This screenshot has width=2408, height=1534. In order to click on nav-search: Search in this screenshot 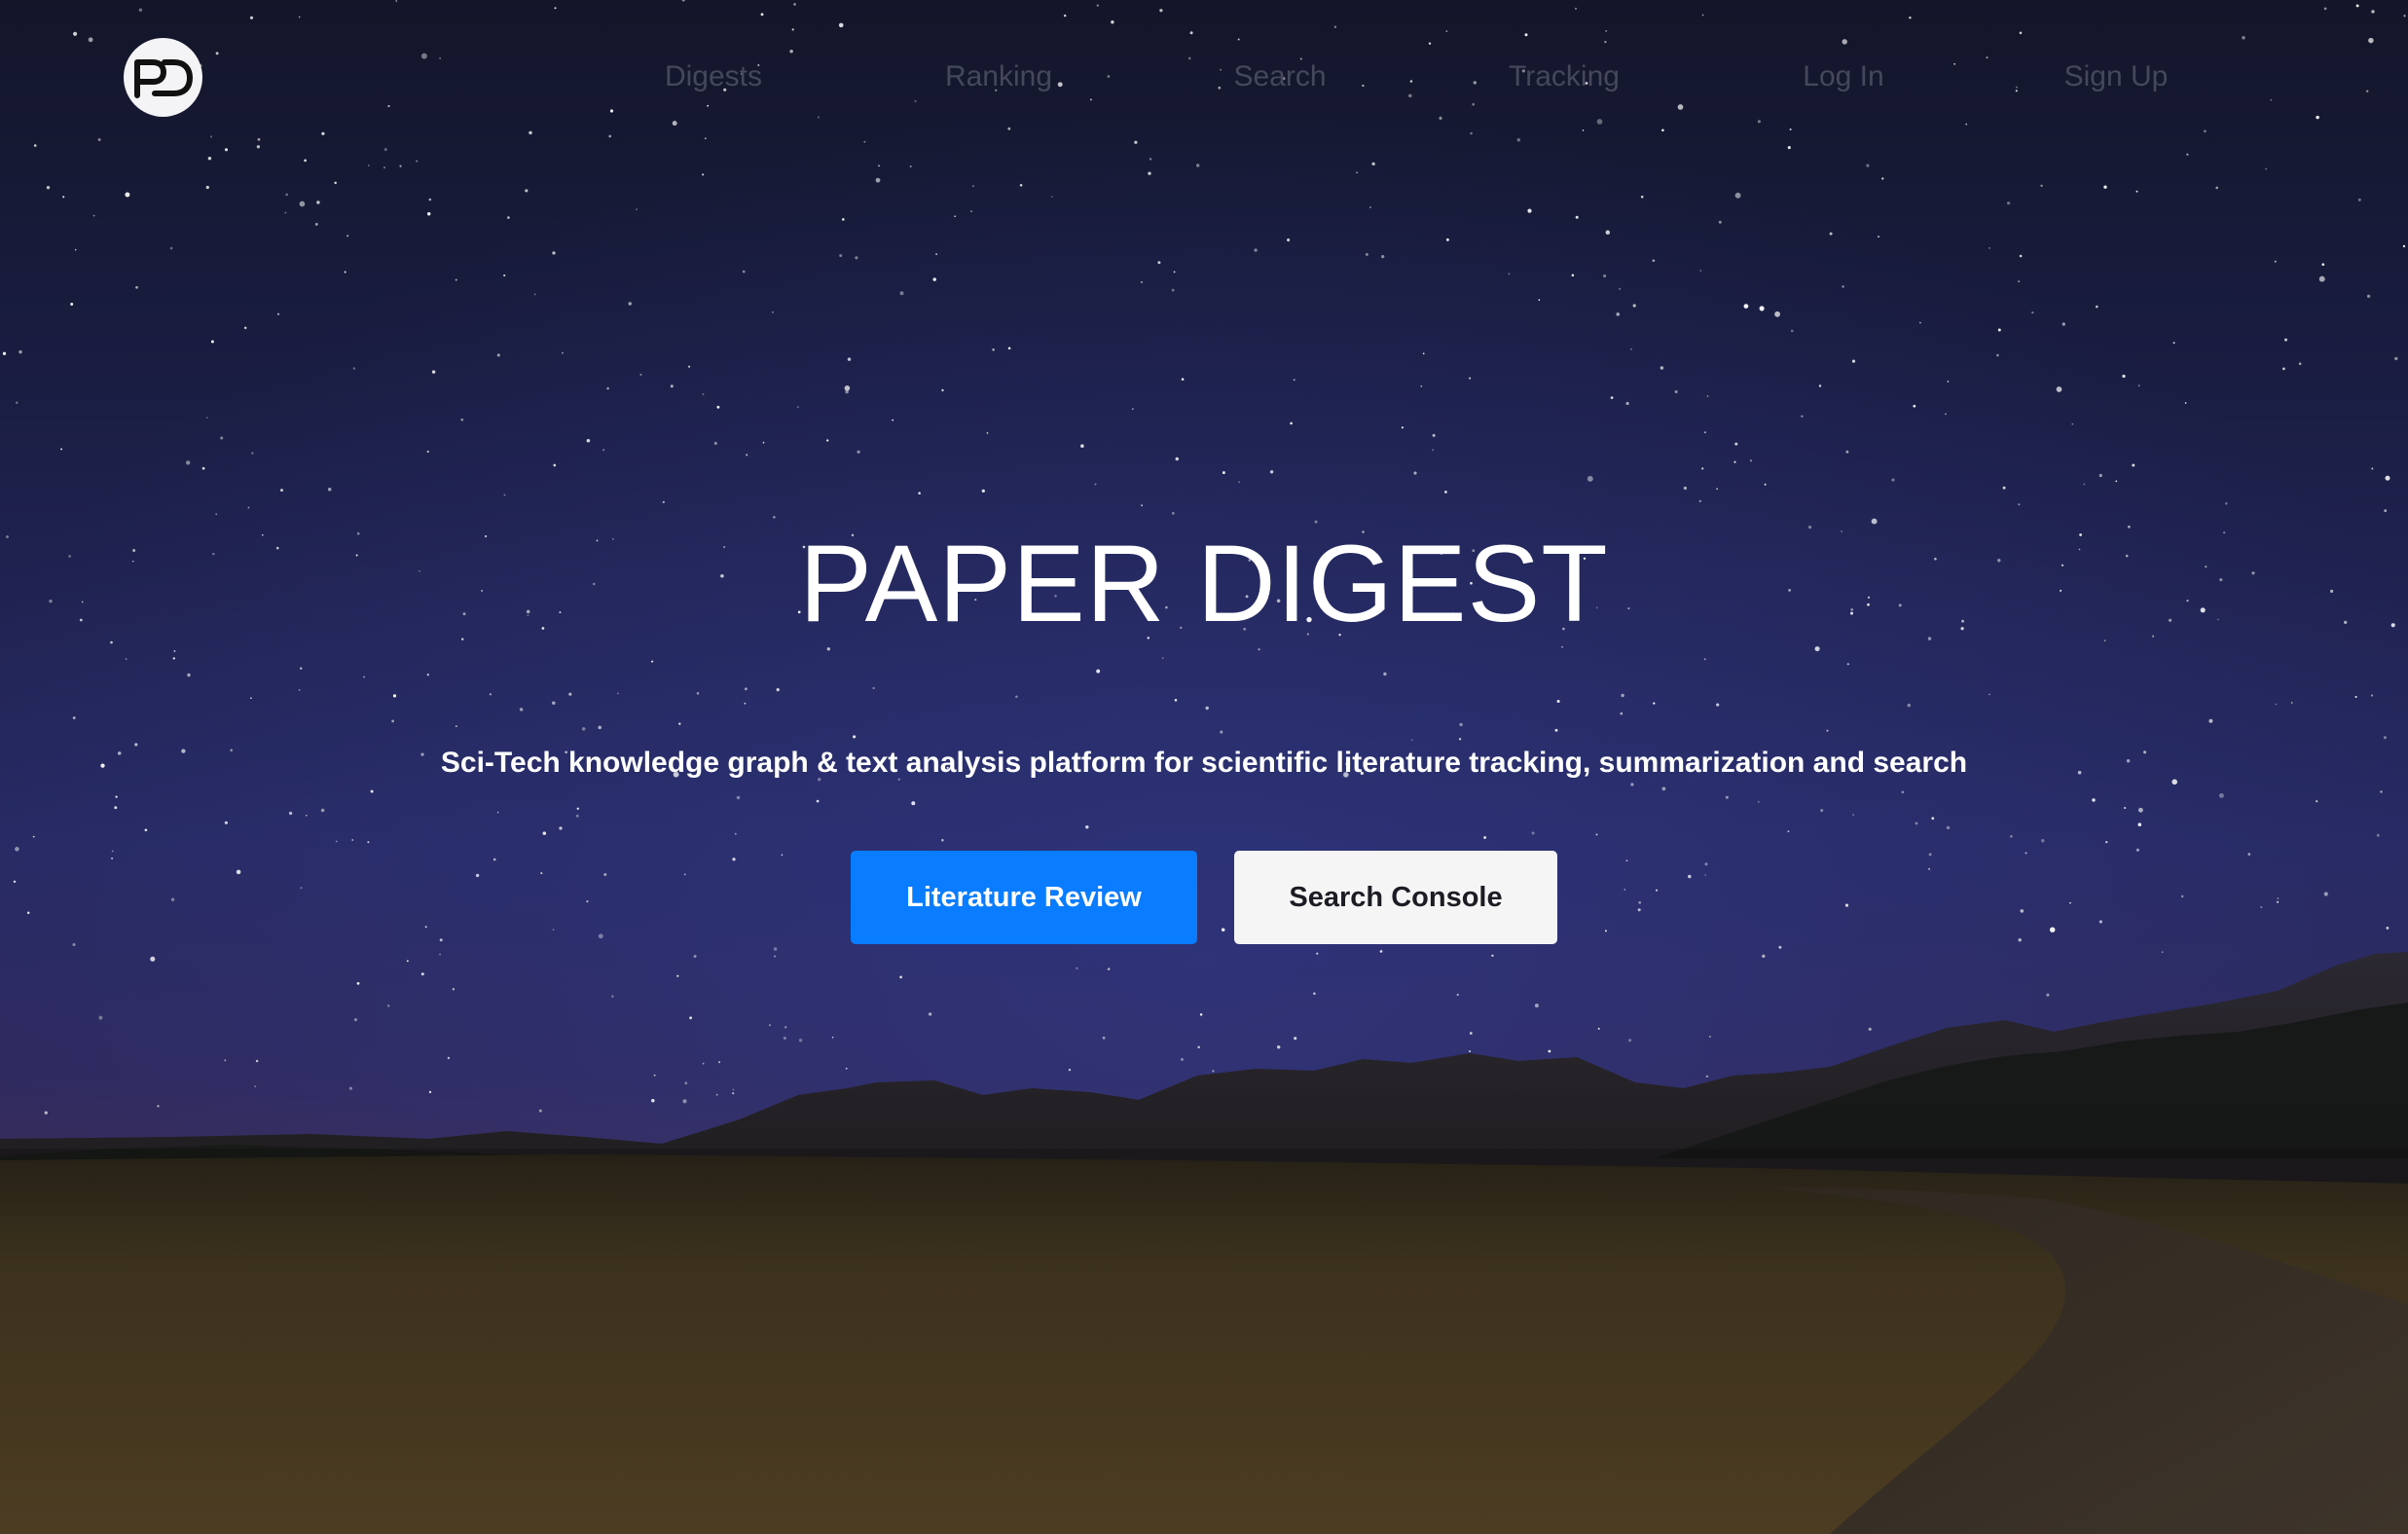, I will do `click(1279, 76)`.